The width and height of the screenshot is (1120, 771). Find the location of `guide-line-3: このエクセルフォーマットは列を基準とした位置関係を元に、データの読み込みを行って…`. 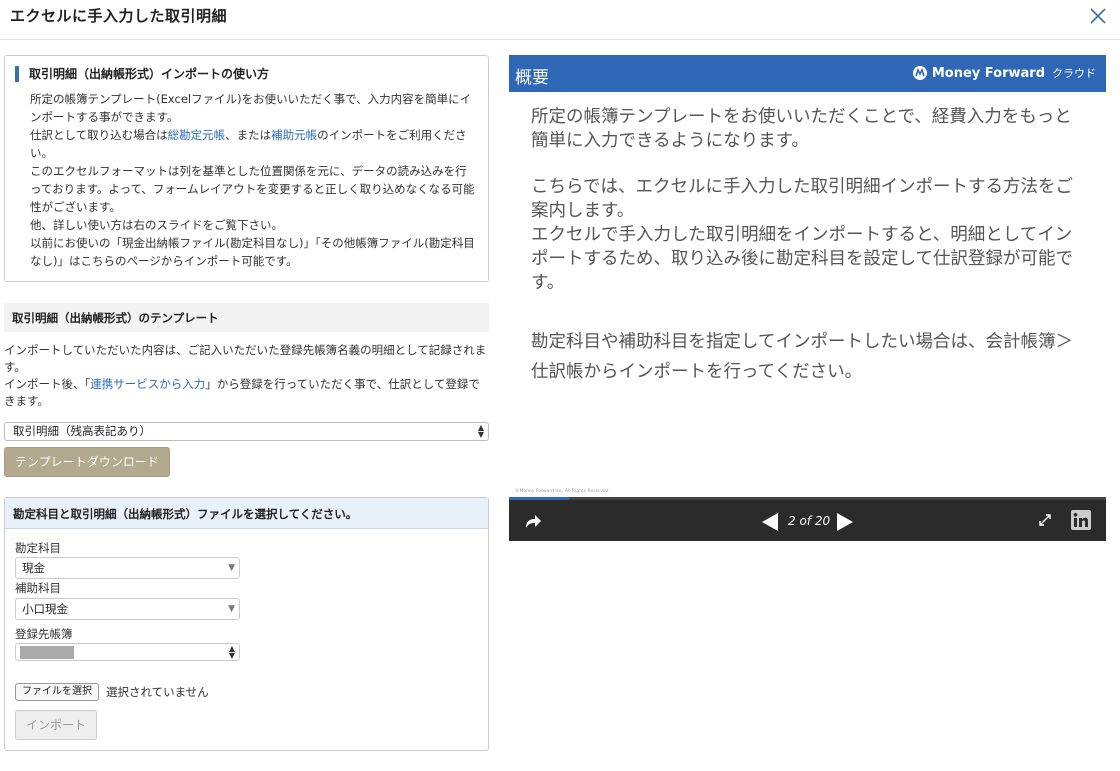

guide-line-3: このエクセルフォーマットは列を基準とした位置関係を元に、データの読み込みを行って… is located at coordinates (252, 189).